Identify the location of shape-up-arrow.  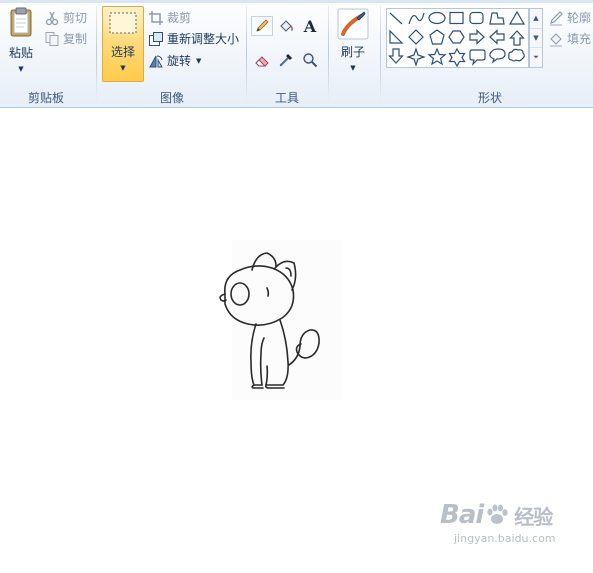
(517, 38).